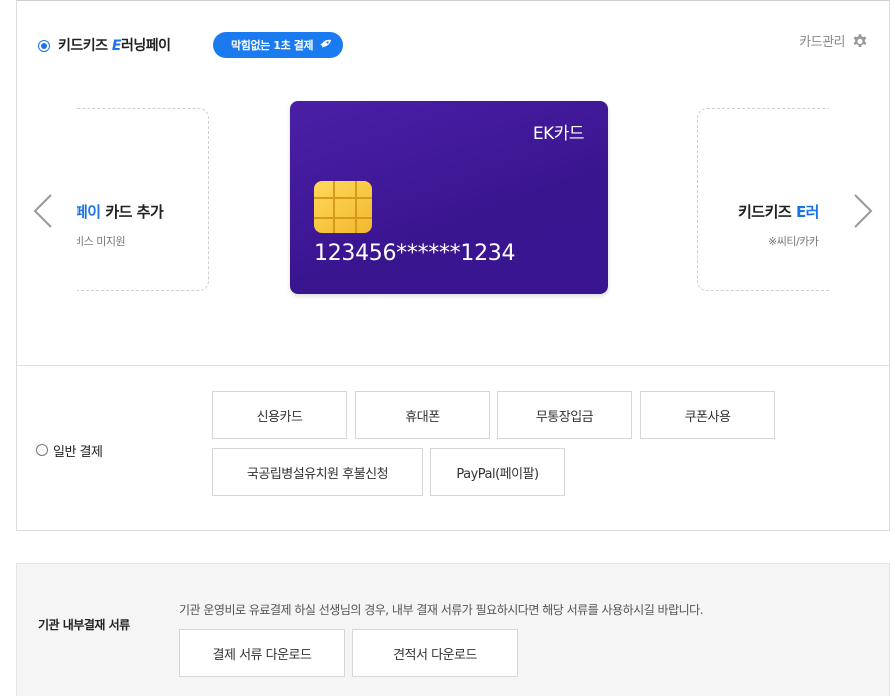 The width and height of the screenshot is (895, 696). I want to click on card-manage-link: 카드관리, so click(834, 40).